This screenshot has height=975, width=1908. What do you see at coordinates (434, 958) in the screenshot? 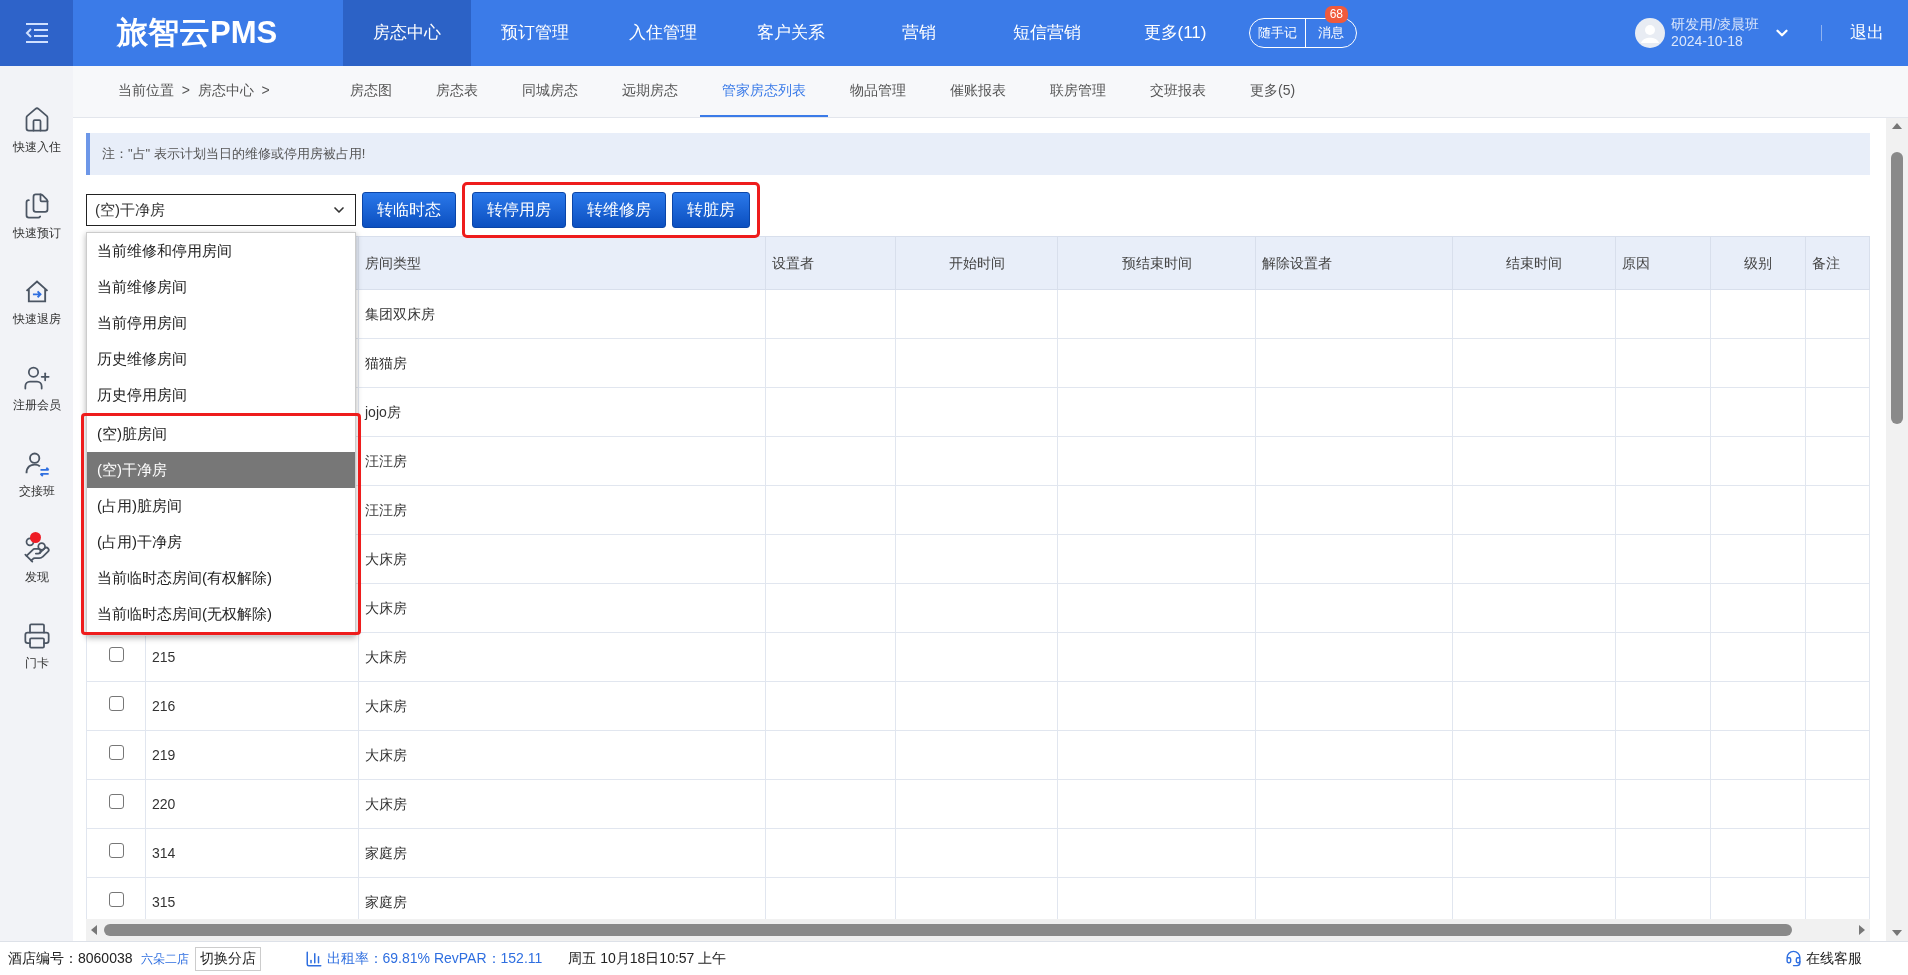
I see `occupancy-stats: 出租率：69.81% RevPAR：152.11` at bounding box center [434, 958].